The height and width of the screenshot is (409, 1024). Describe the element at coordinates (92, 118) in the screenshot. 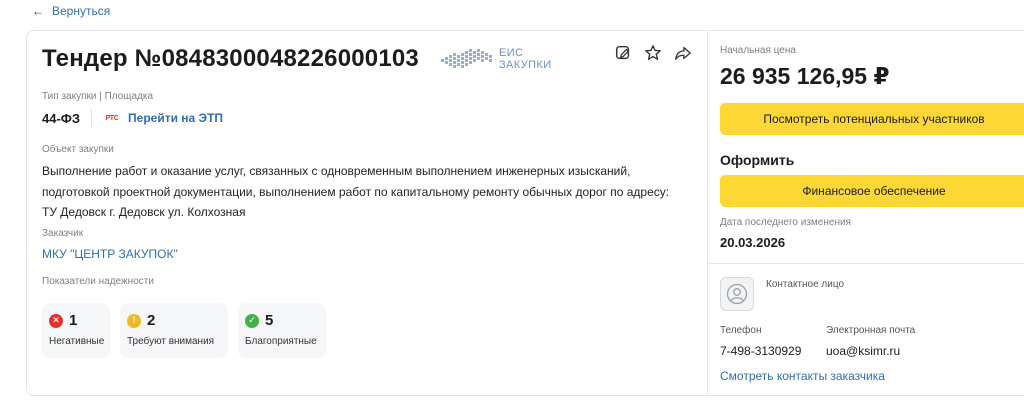

I see `divider` at that location.